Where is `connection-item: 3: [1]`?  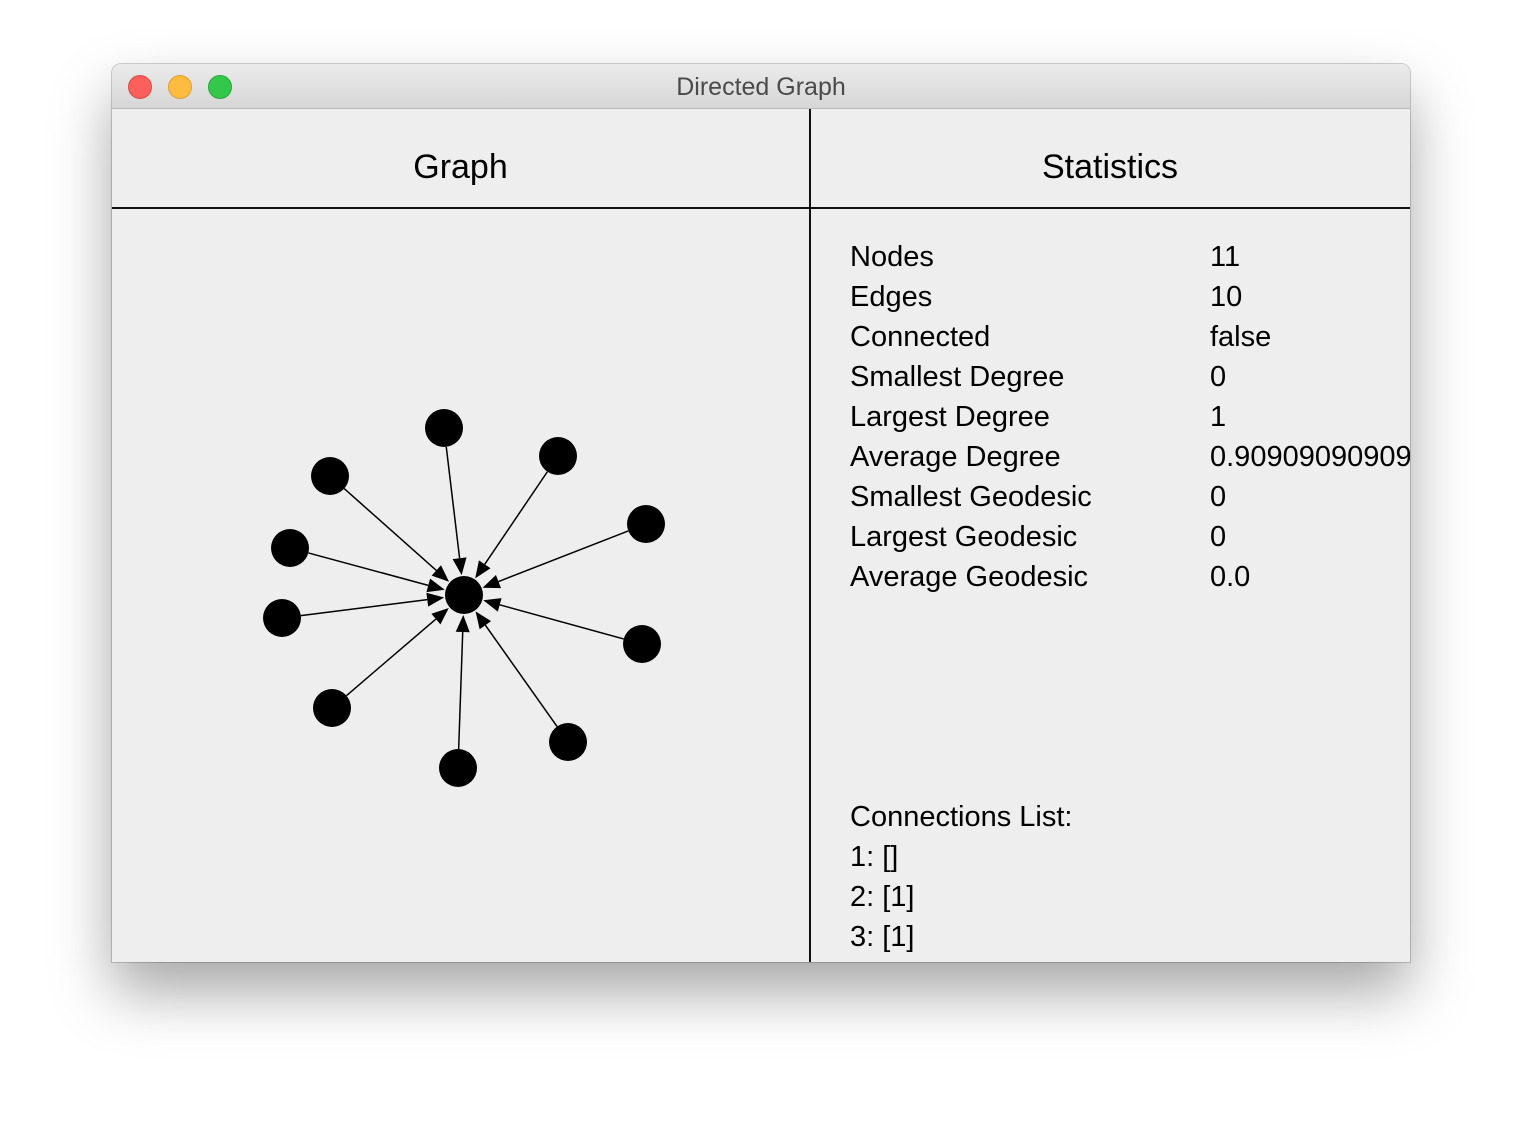
connection-item: 3: [1] is located at coordinates (882, 937).